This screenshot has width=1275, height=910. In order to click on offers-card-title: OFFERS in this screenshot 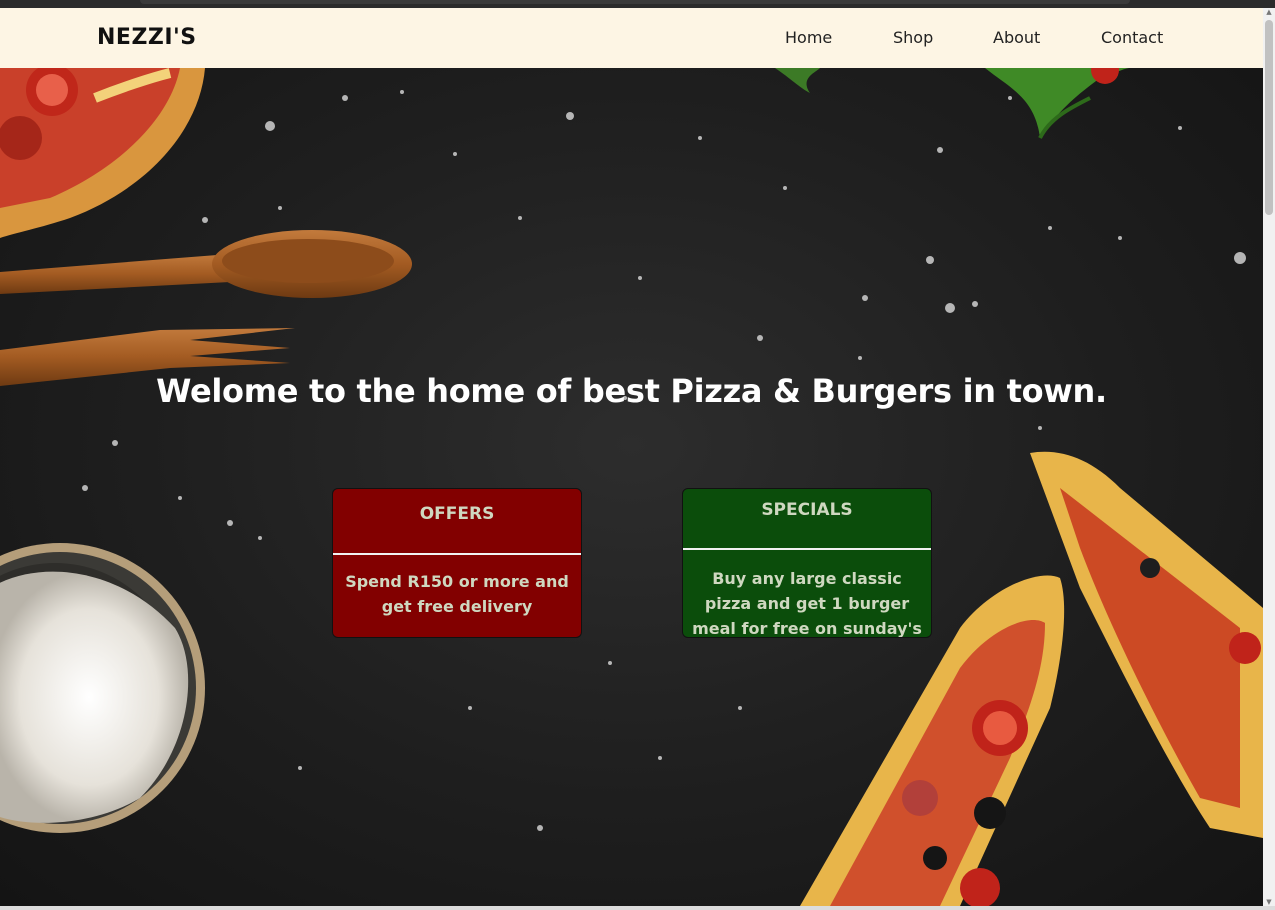, I will do `click(457, 522)`.